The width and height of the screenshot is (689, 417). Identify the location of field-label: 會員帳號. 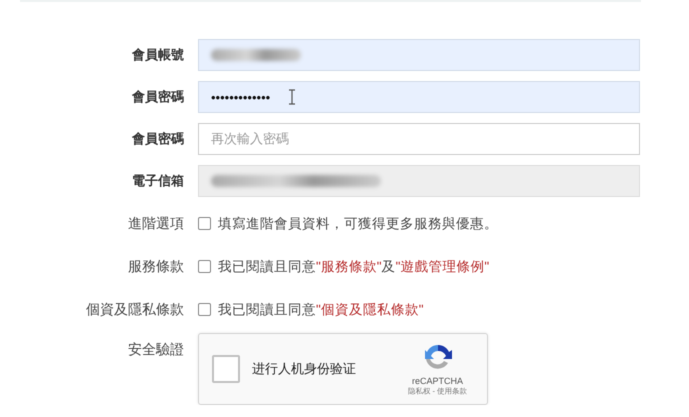
(158, 55).